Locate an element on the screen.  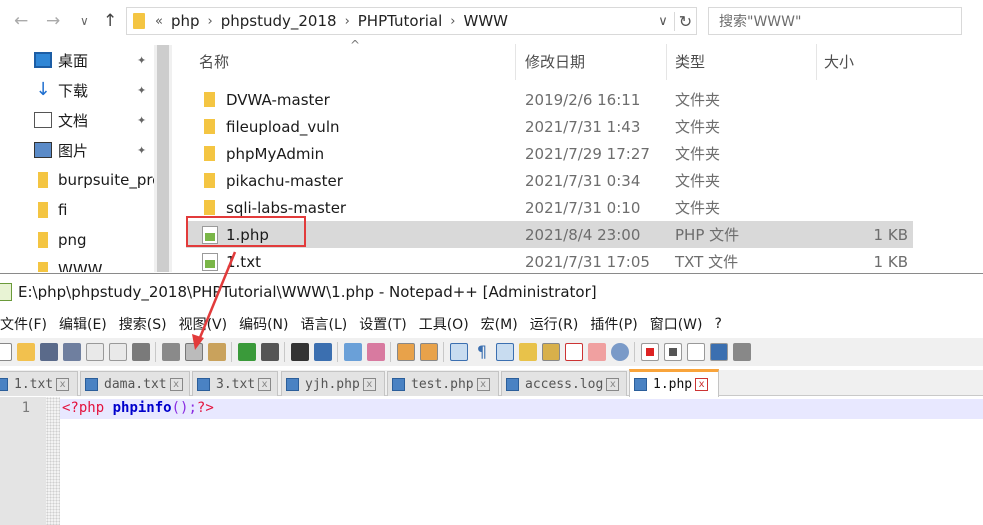
forward-icon: → is located at coordinates (53, 21).